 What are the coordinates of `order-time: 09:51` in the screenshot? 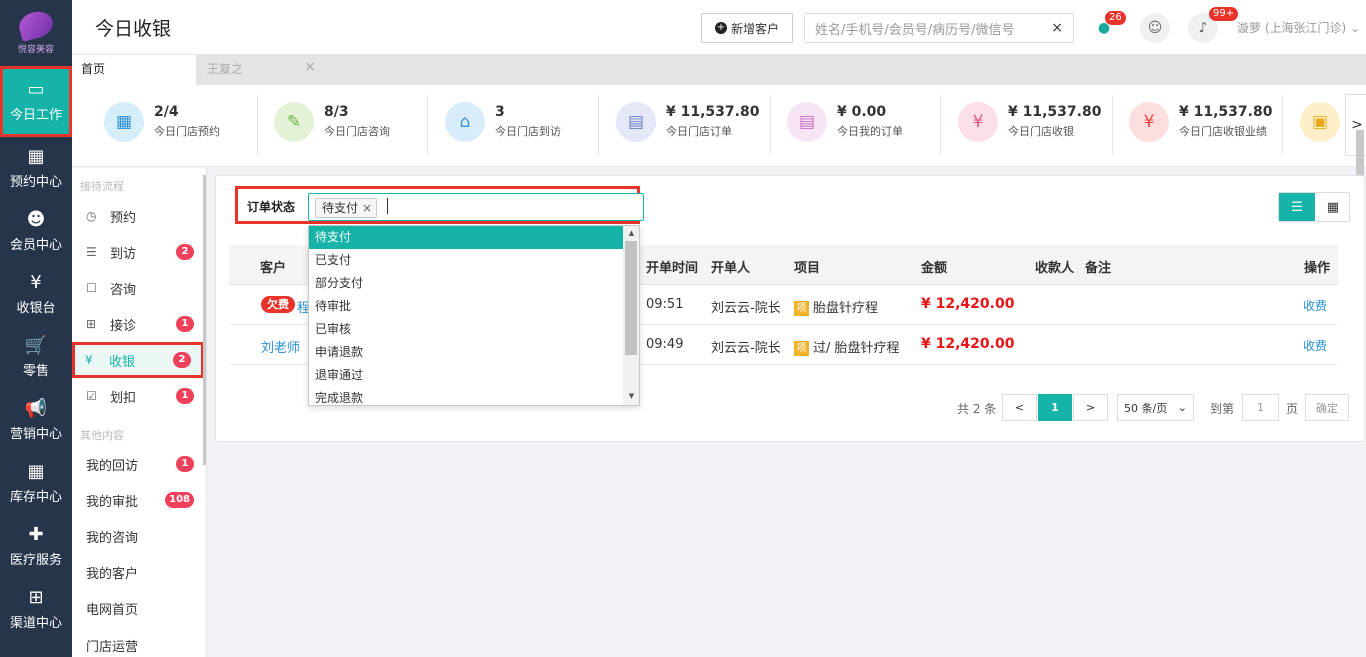 It's located at (665, 304).